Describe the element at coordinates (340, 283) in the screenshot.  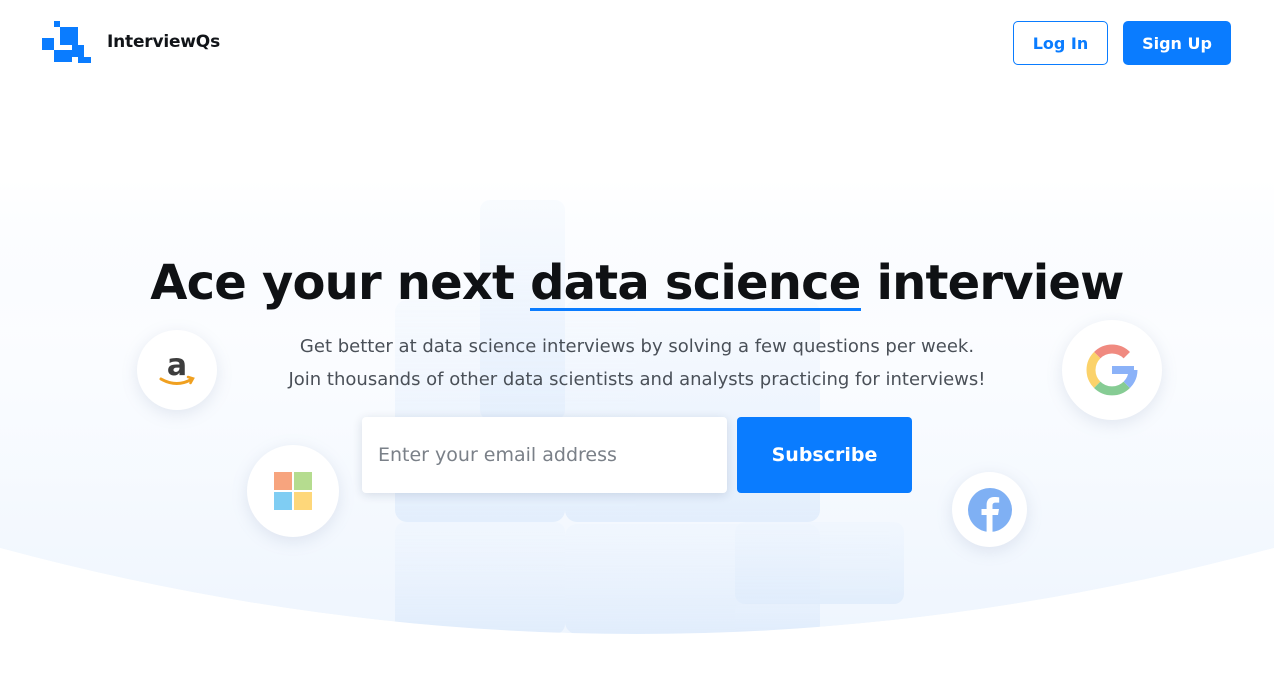
I see `headline-prefix: Ace your next` at that location.